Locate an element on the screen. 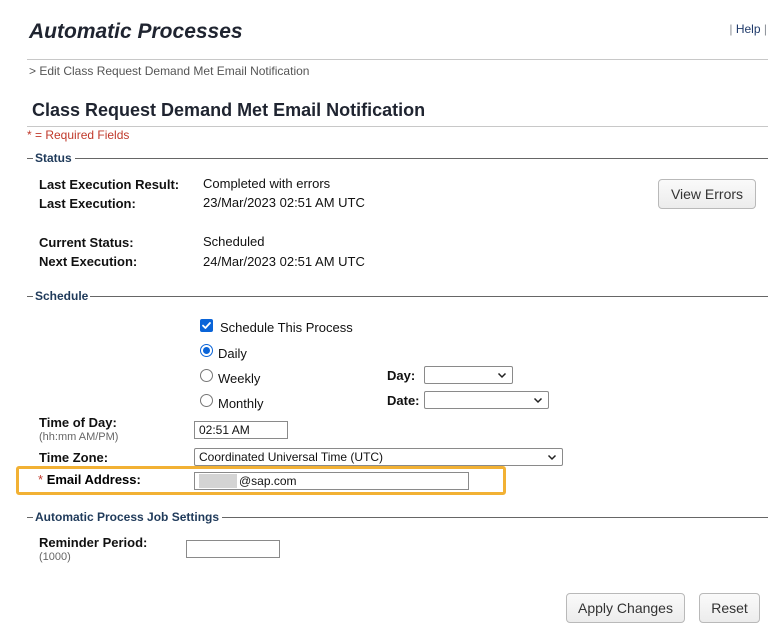  next-execution-label: Next Execution: is located at coordinates (88, 261).